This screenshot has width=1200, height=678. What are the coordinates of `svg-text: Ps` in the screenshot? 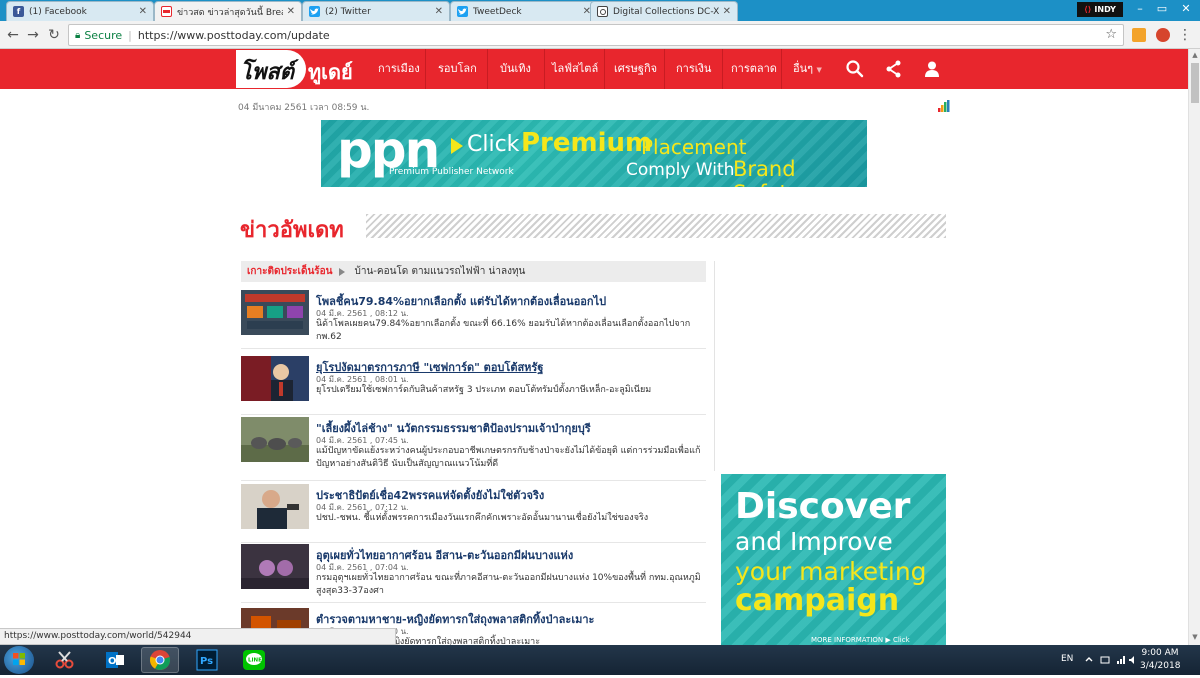 It's located at (206, 661).